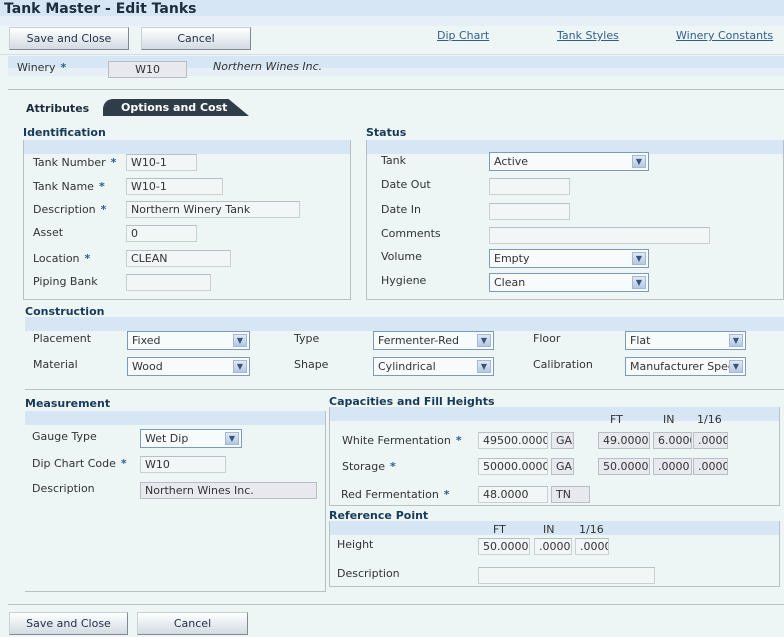 The image size is (784, 637). I want to click on tab-options-and-cost: Options and Cost, so click(176, 107).